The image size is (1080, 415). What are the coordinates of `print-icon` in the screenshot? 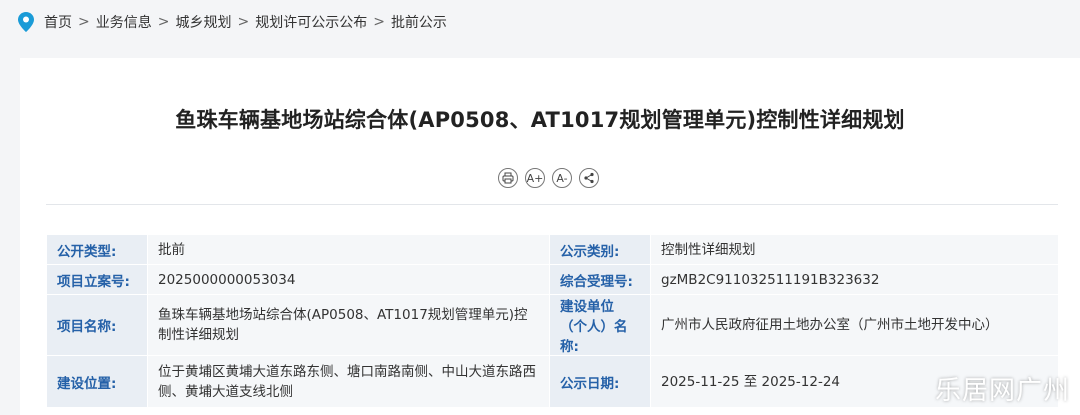 It's located at (508, 178).